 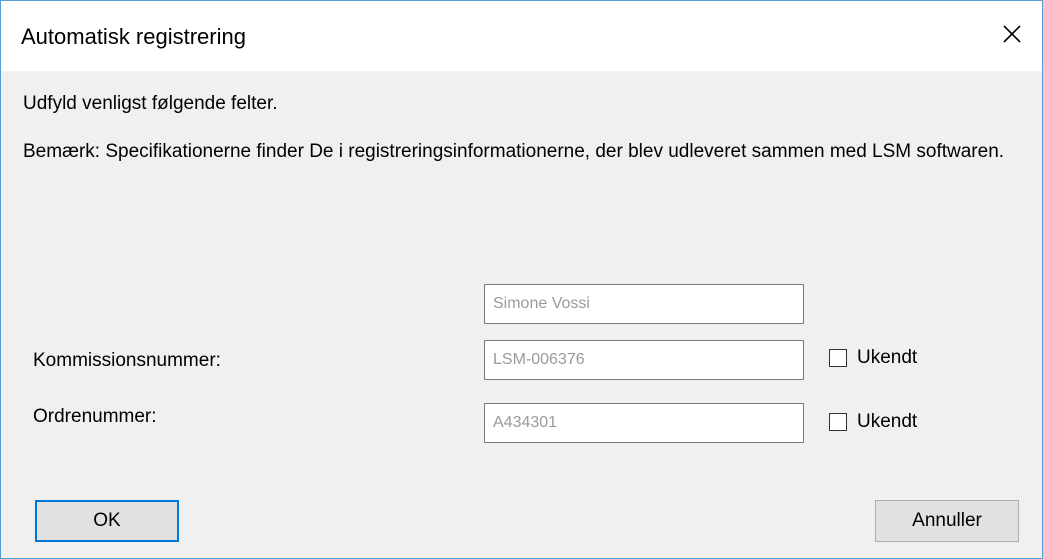 What do you see at coordinates (947, 521) in the screenshot?
I see `cancel-button: Annuller` at bounding box center [947, 521].